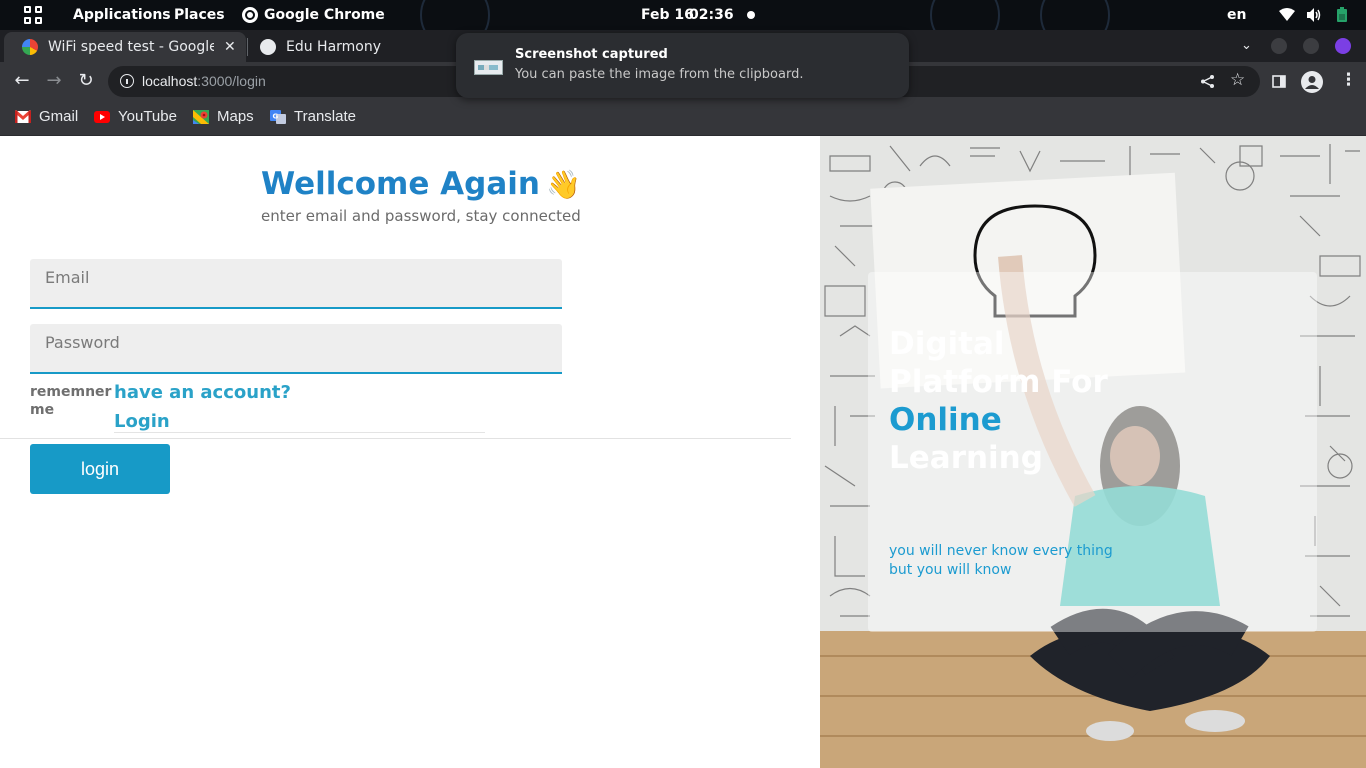  I want to click on notification-dot-icon, so click(751, 15).